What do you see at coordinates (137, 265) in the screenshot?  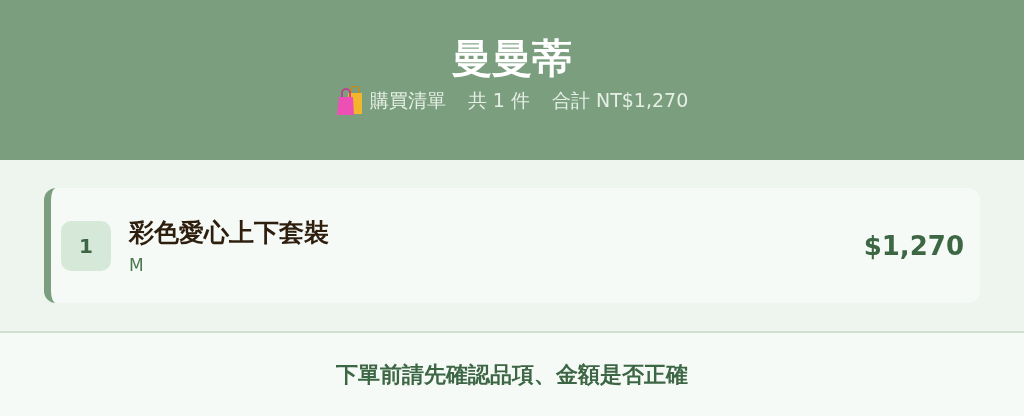 I see `item-variant: M` at bounding box center [137, 265].